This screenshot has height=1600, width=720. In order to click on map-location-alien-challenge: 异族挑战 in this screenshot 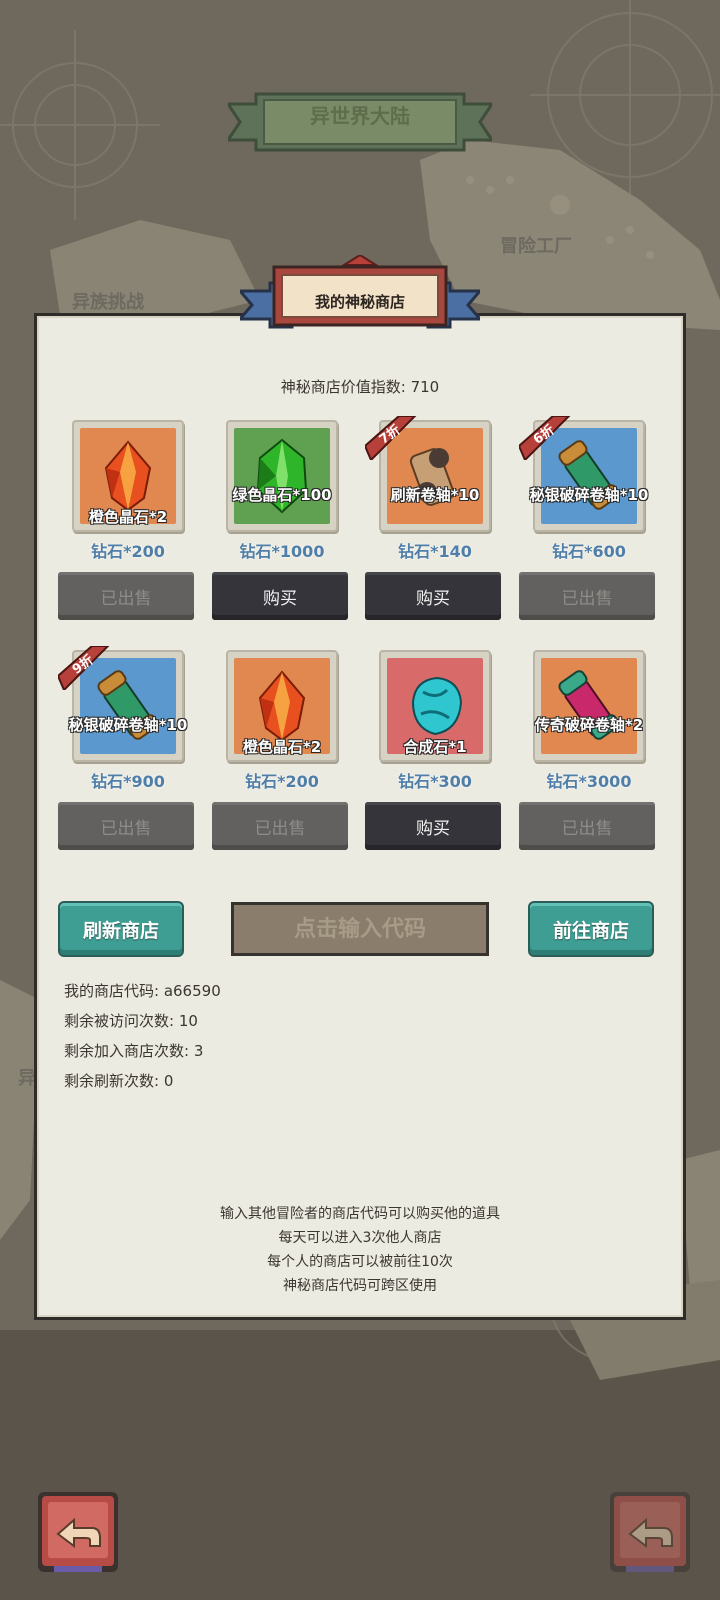, I will do `click(108, 301)`.